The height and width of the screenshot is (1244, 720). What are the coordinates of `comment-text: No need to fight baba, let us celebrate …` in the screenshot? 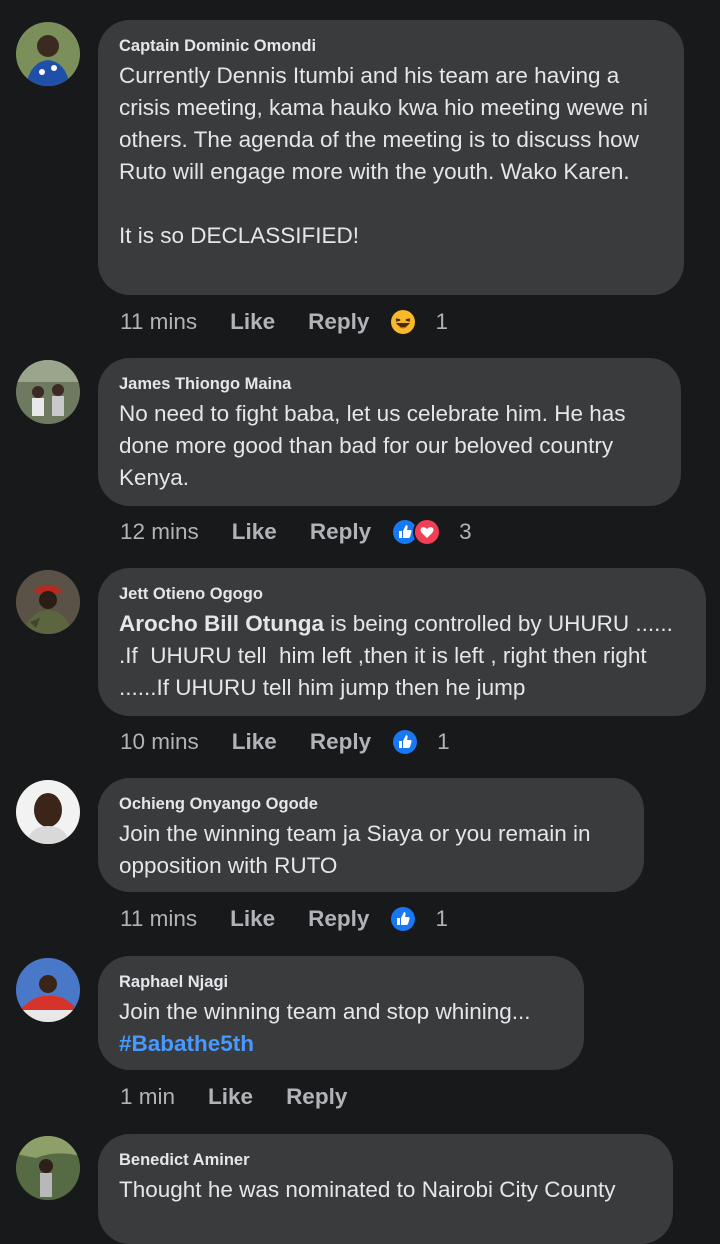 It's located at (375, 445).